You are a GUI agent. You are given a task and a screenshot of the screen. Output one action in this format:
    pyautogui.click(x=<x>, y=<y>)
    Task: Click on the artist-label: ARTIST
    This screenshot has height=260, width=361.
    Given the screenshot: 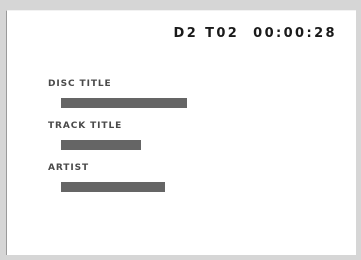 What is the action you would take?
    pyautogui.click(x=69, y=168)
    